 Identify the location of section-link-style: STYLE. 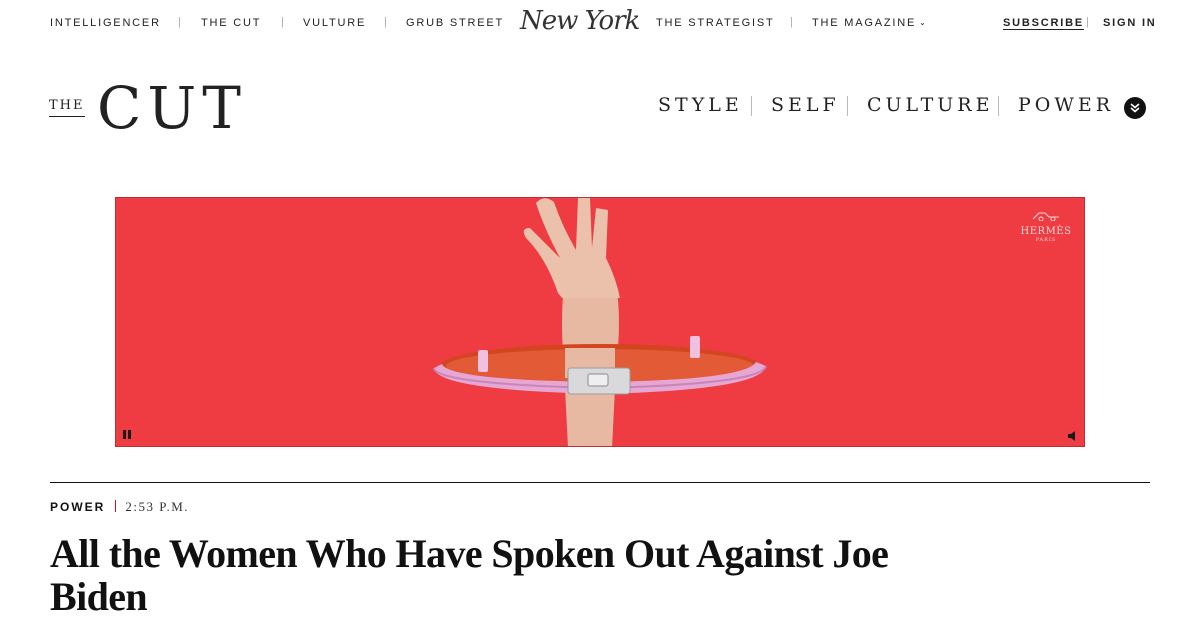
(700, 105).